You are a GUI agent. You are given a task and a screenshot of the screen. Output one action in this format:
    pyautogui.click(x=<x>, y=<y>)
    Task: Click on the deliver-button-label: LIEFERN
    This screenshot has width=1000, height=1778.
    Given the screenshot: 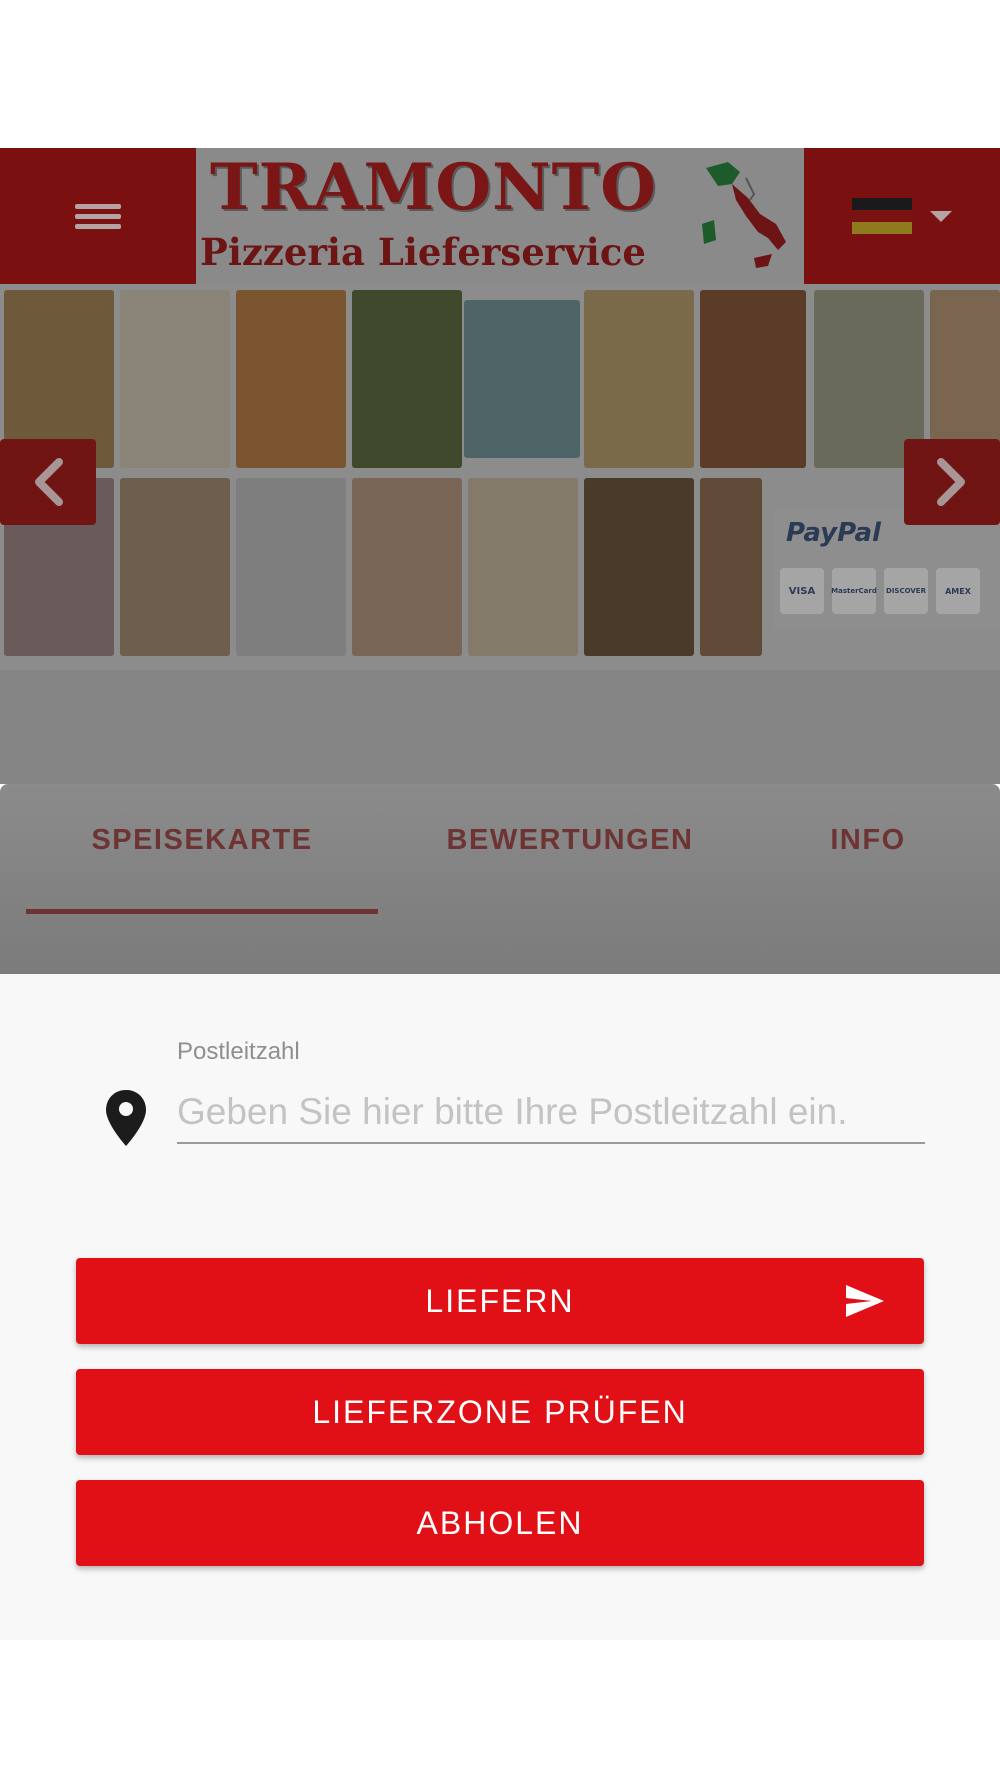 What is the action you would take?
    pyautogui.click(x=500, y=1300)
    